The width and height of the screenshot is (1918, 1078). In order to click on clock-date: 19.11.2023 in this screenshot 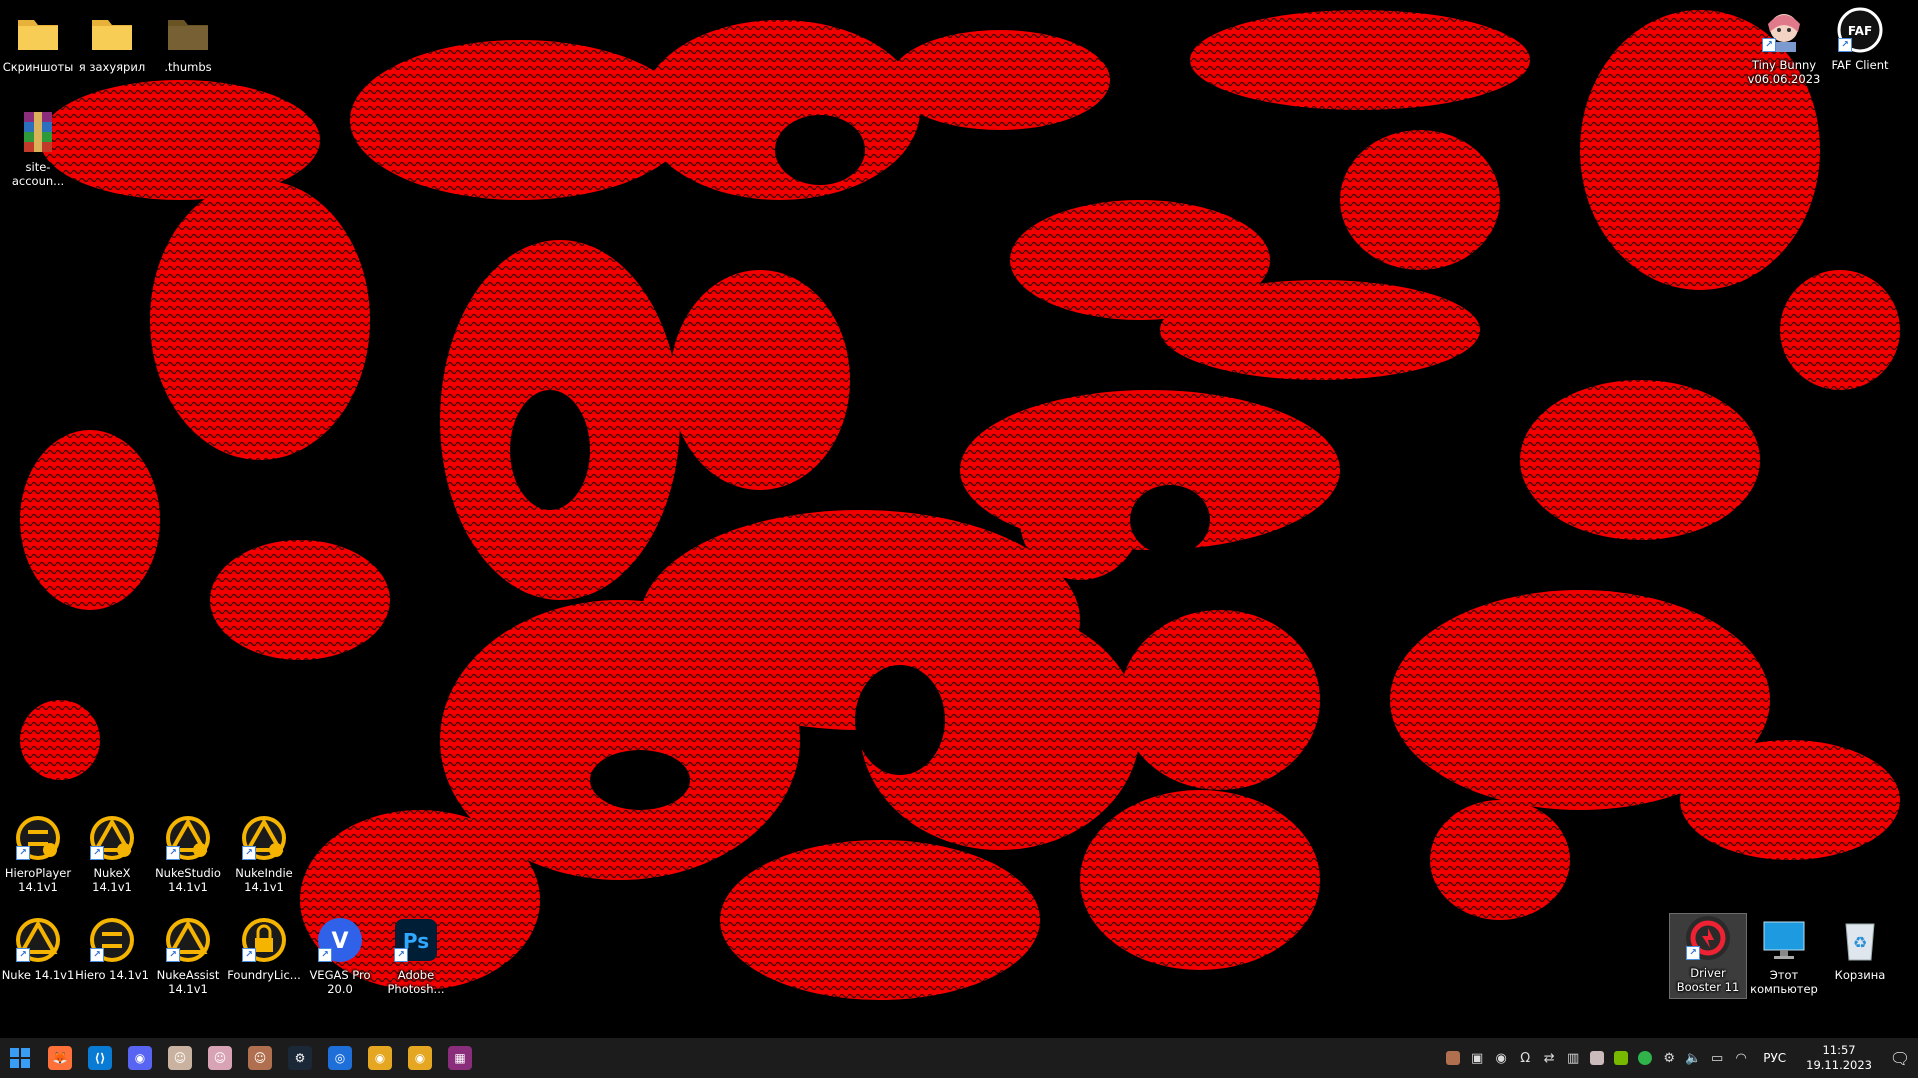, I will do `click(1839, 1065)`.